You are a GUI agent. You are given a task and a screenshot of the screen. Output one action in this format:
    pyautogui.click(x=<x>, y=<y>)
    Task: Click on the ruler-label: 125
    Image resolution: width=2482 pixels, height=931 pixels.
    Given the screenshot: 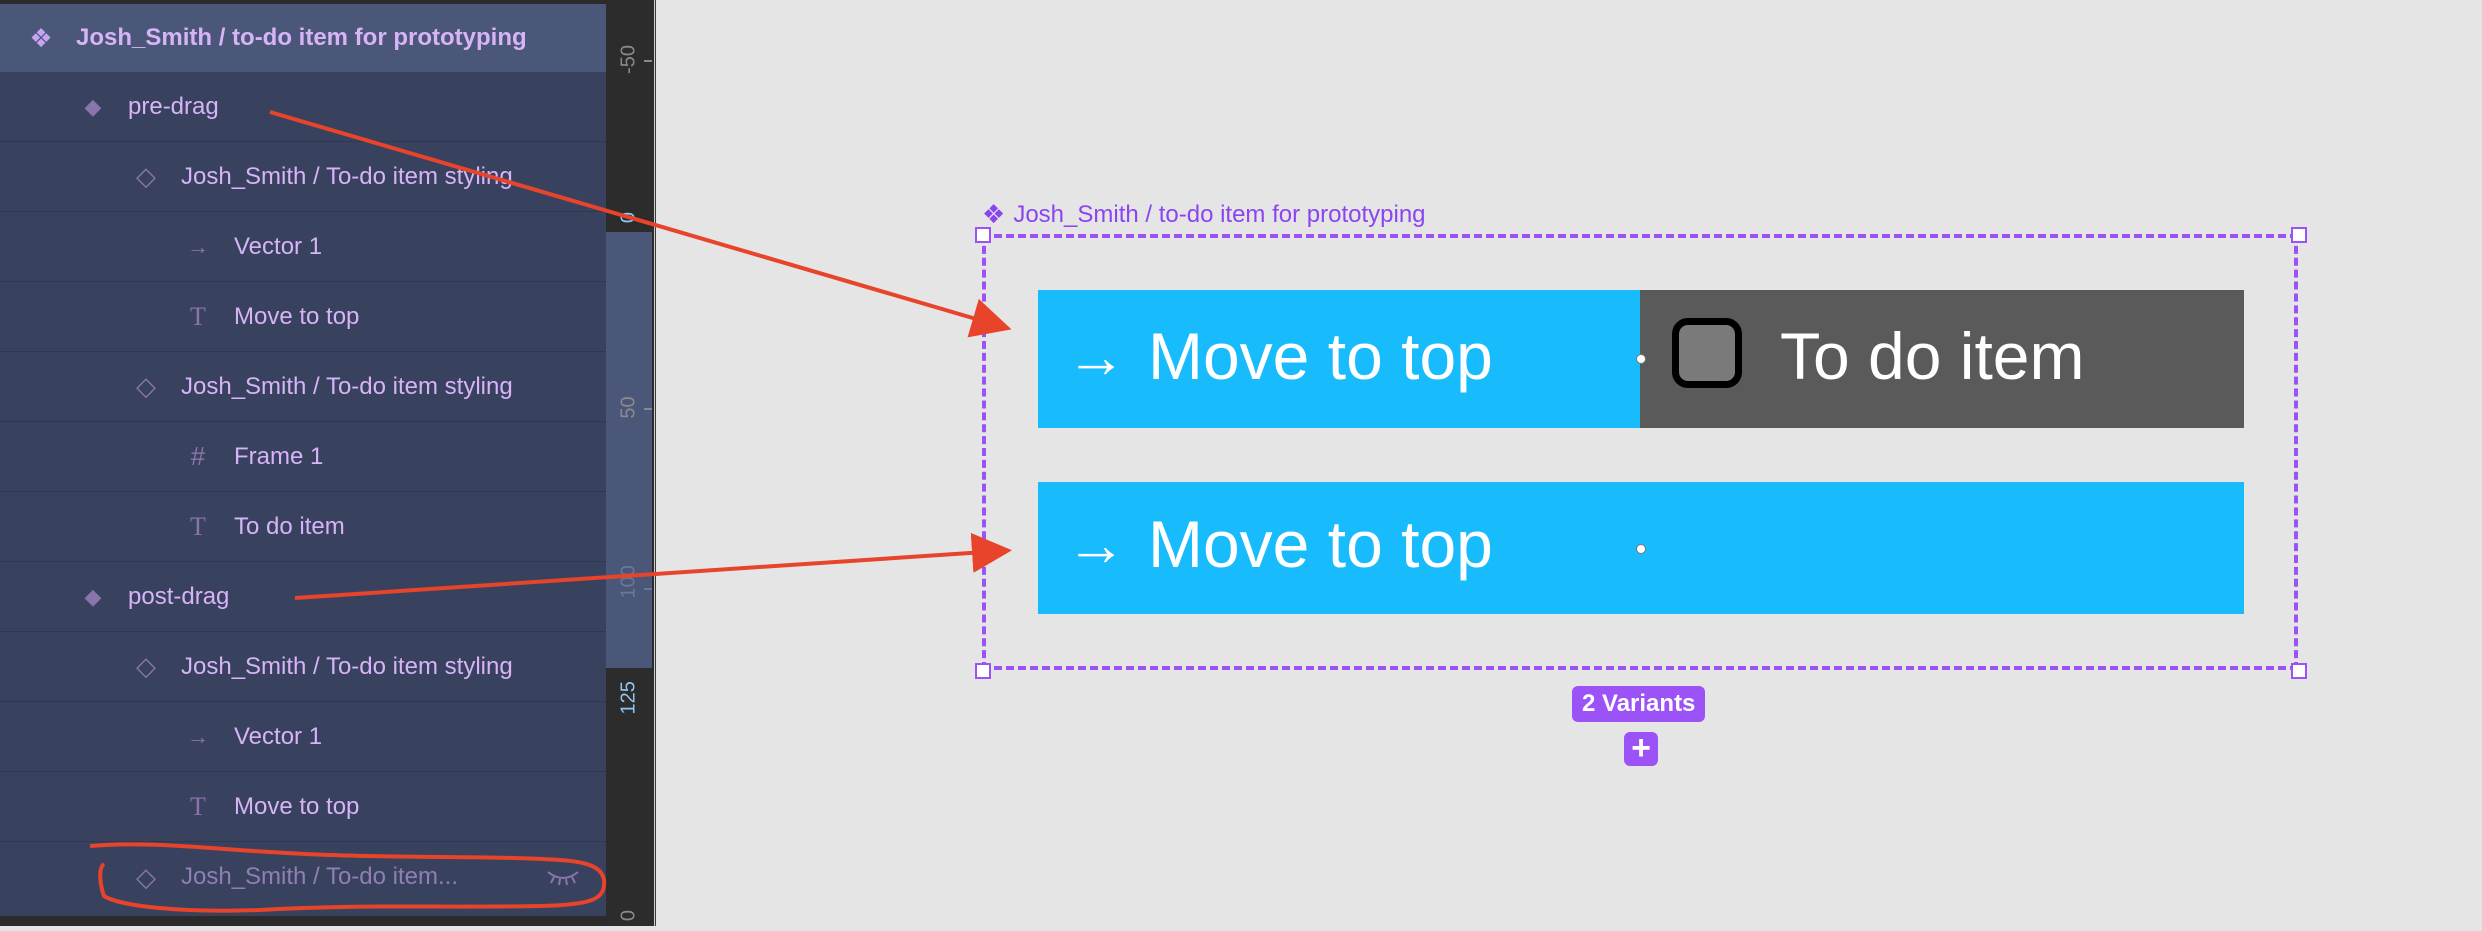 What is the action you would take?
    pyautogui.click(x=628, y=698)
    